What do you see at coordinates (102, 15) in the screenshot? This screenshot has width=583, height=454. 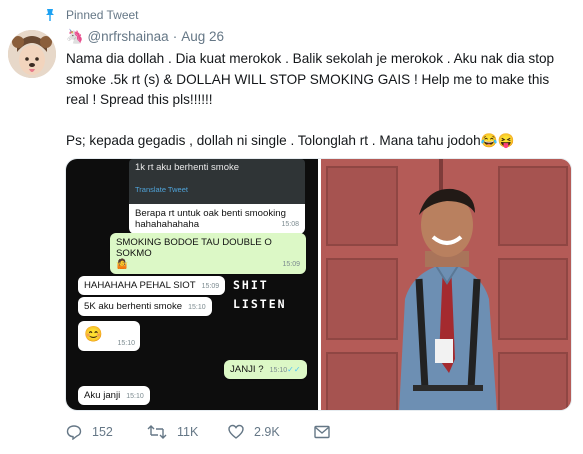 I see `pinned-label: Pinned Tweet` at bounding box center [102, 15].